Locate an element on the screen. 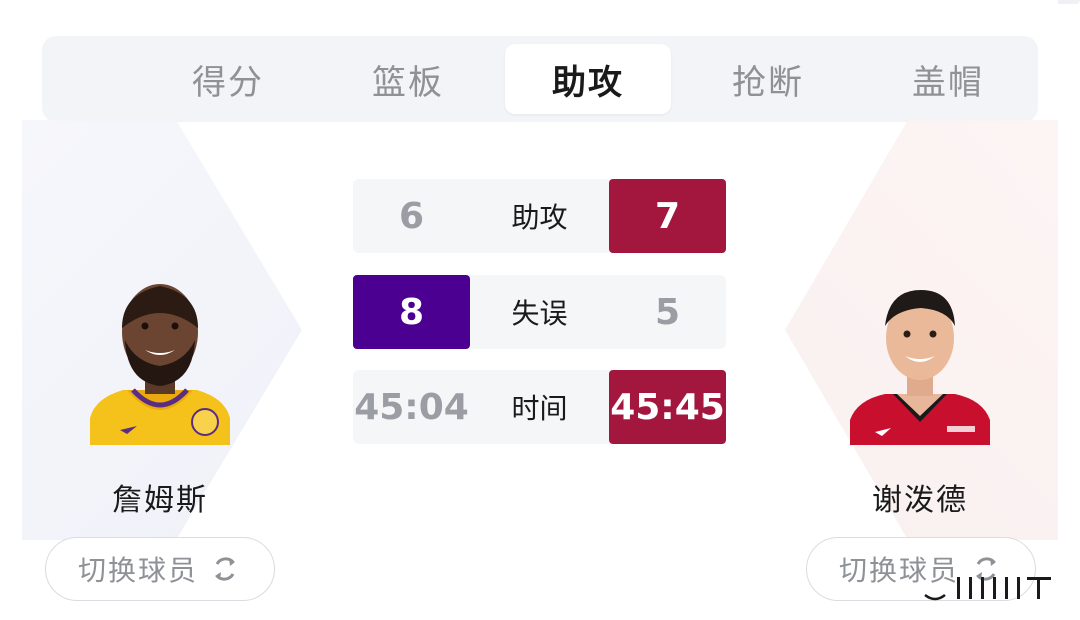  left-stat-value: 8 is located at coordinates (411, 312).